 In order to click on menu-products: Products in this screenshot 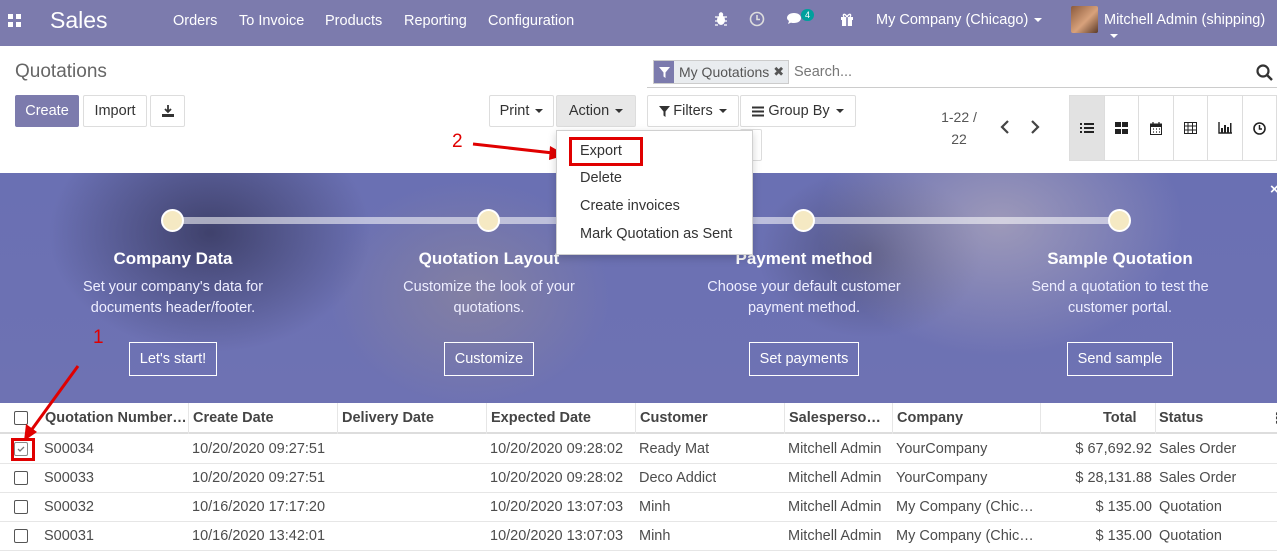, I will do `click(353, 21)`.